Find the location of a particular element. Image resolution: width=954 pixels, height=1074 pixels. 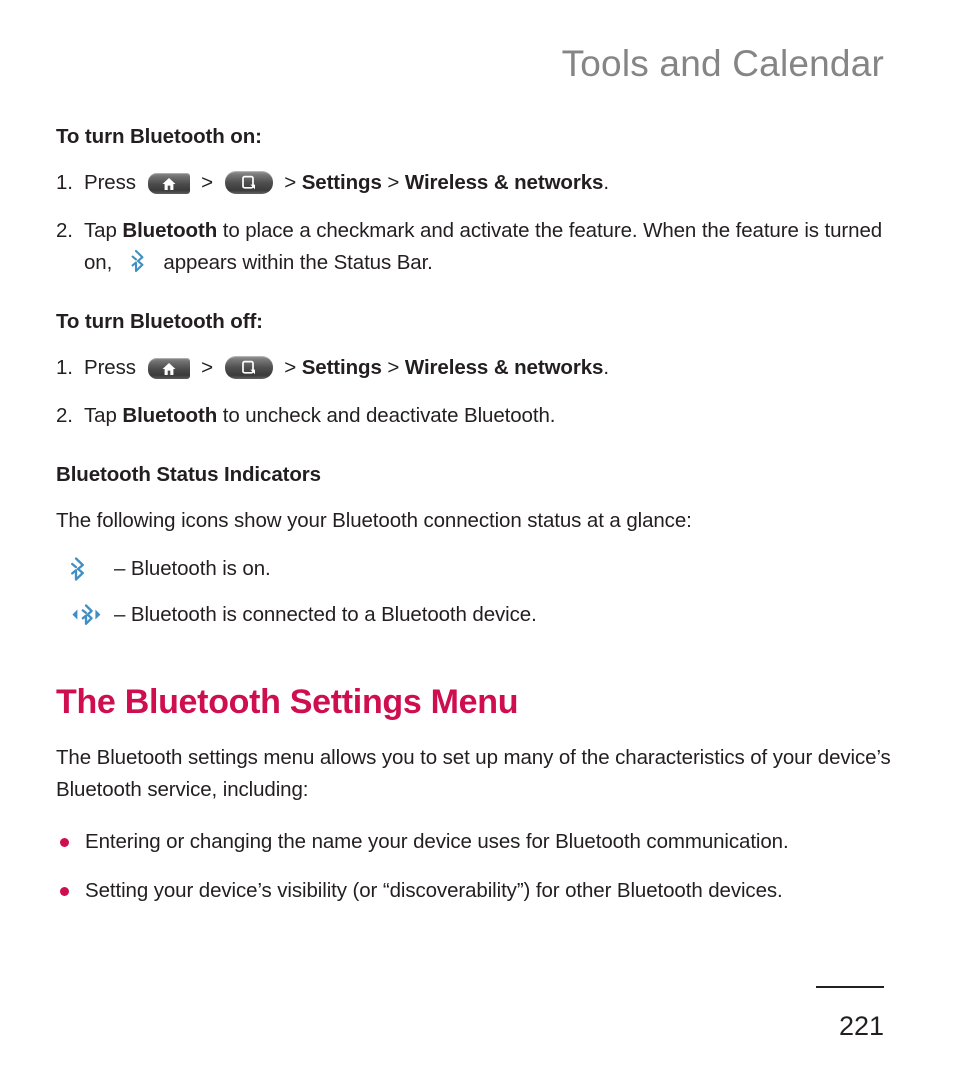

list-item-label: – Bluetooth is on. is located at coordinates (192, 568).